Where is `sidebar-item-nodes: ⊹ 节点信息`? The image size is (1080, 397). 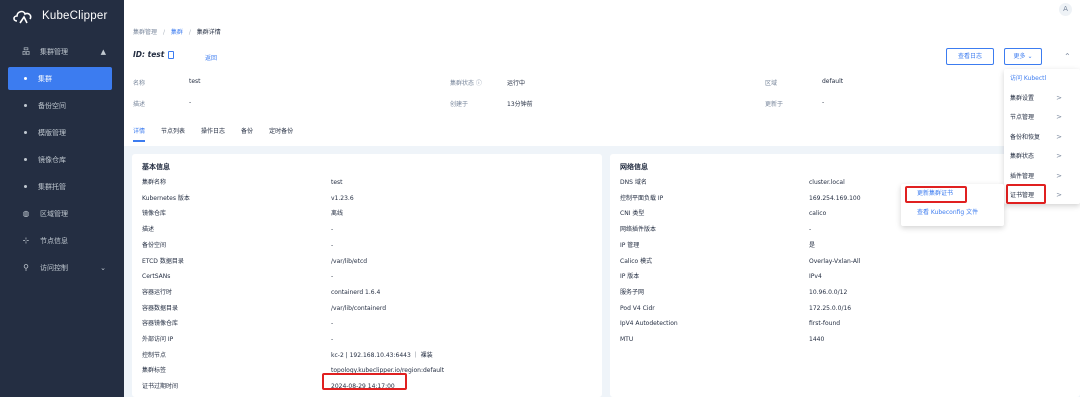
sidebar-item-nodes: ⊹ 节点信息 is located at coordinates (62, 240).